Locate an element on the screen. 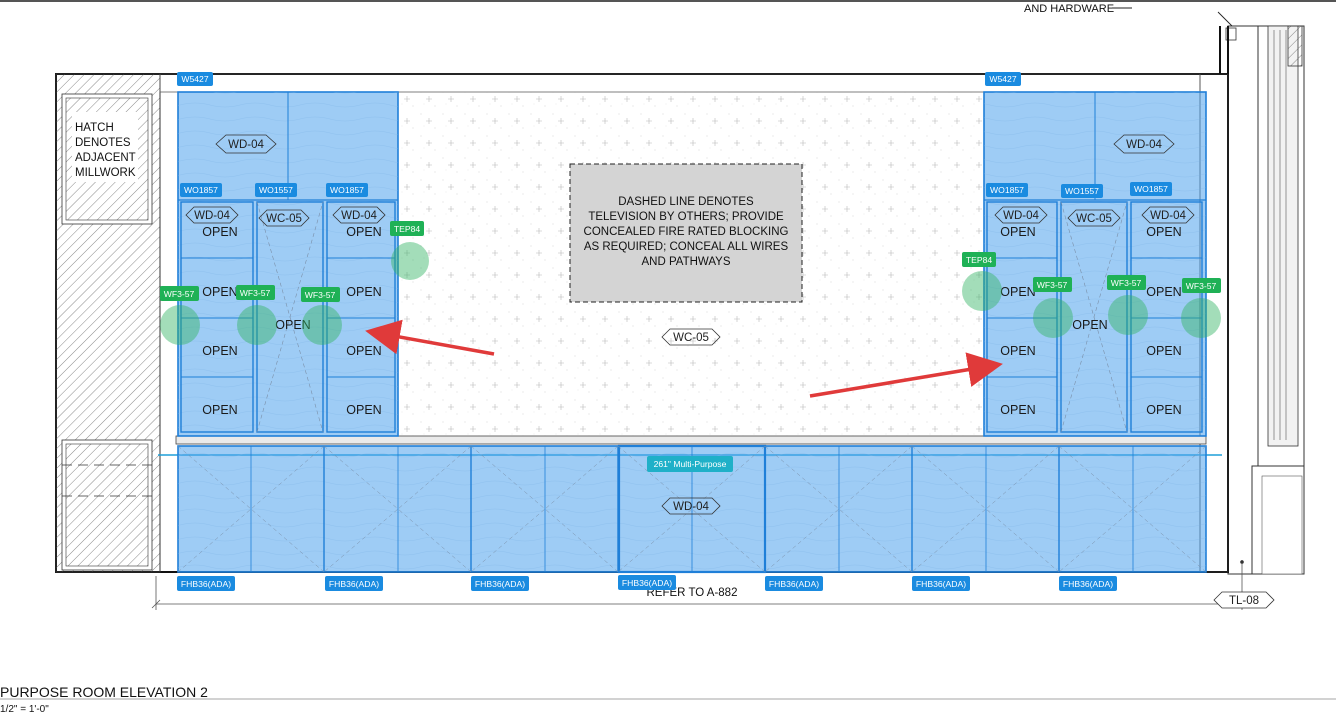 This screenshot has height=716, width=1336. drawing-scale: 1/2" = 1'-0" is located at coordinates (24, 709).